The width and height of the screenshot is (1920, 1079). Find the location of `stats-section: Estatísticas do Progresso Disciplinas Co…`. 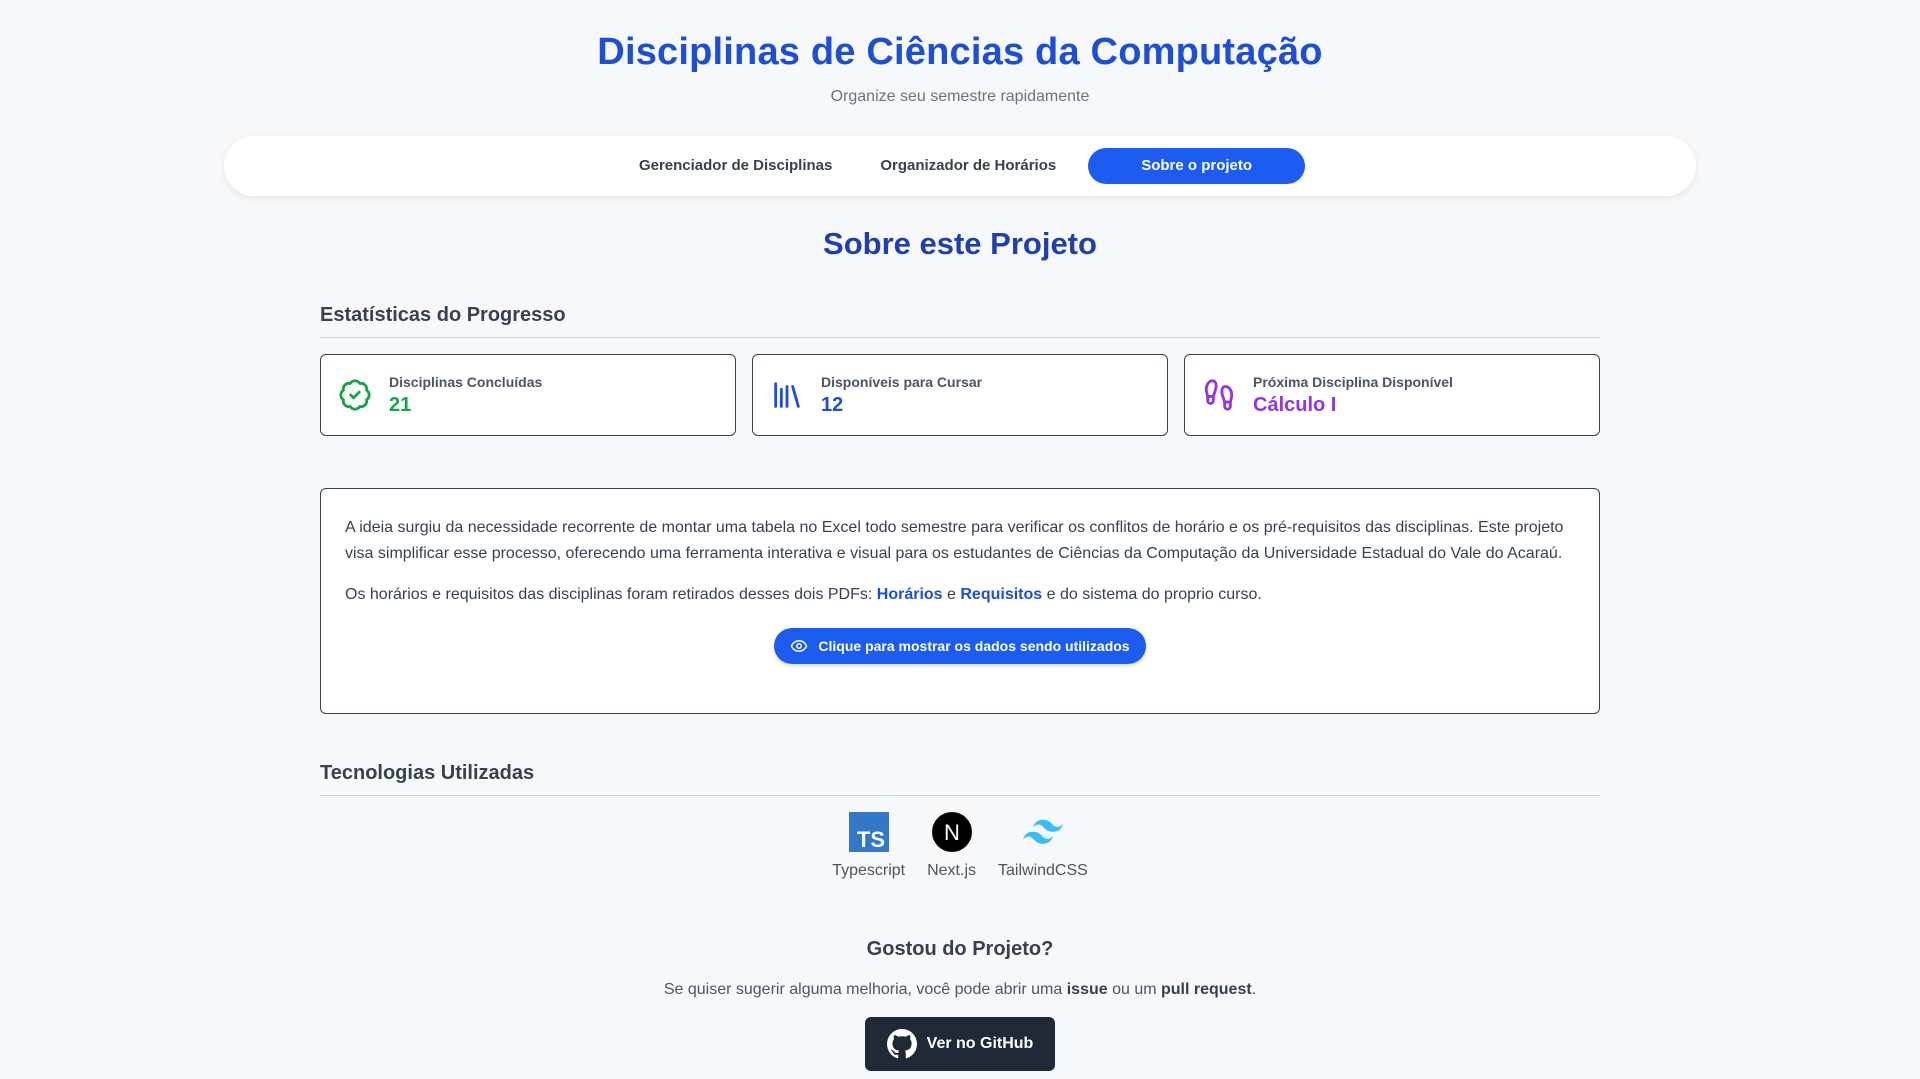

stats-section: Estatísticas do Progresso Disciplinas Co… is located at coordinates (960, 370).